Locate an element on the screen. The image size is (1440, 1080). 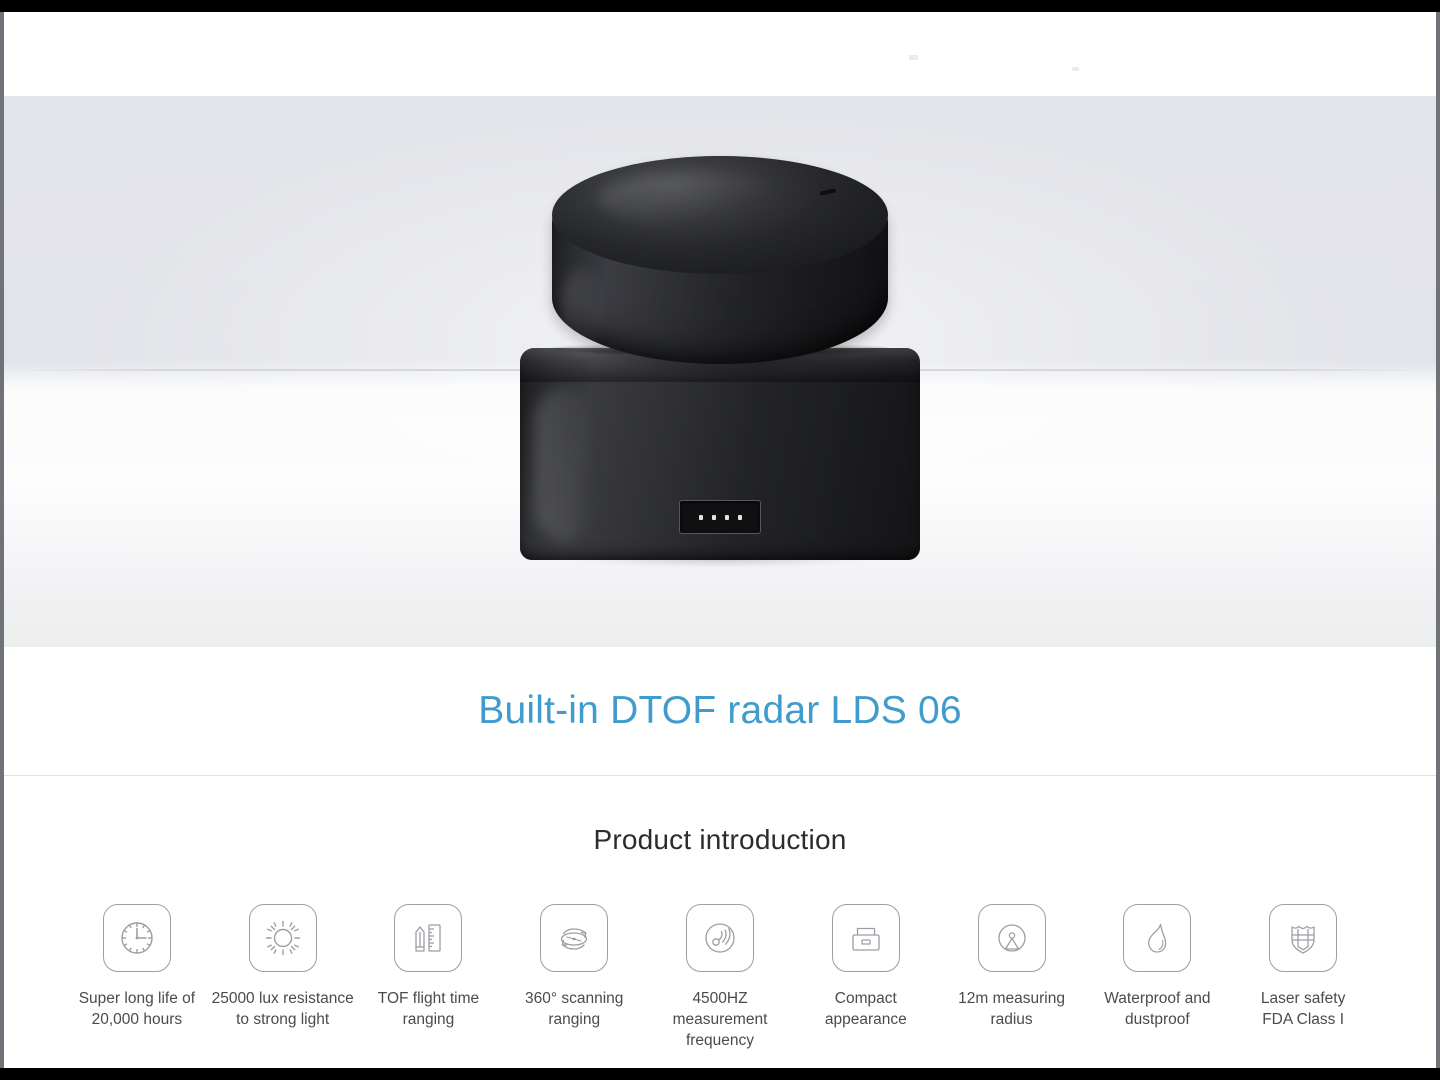
device-rotor-notch is located at coordinates (828, 192).